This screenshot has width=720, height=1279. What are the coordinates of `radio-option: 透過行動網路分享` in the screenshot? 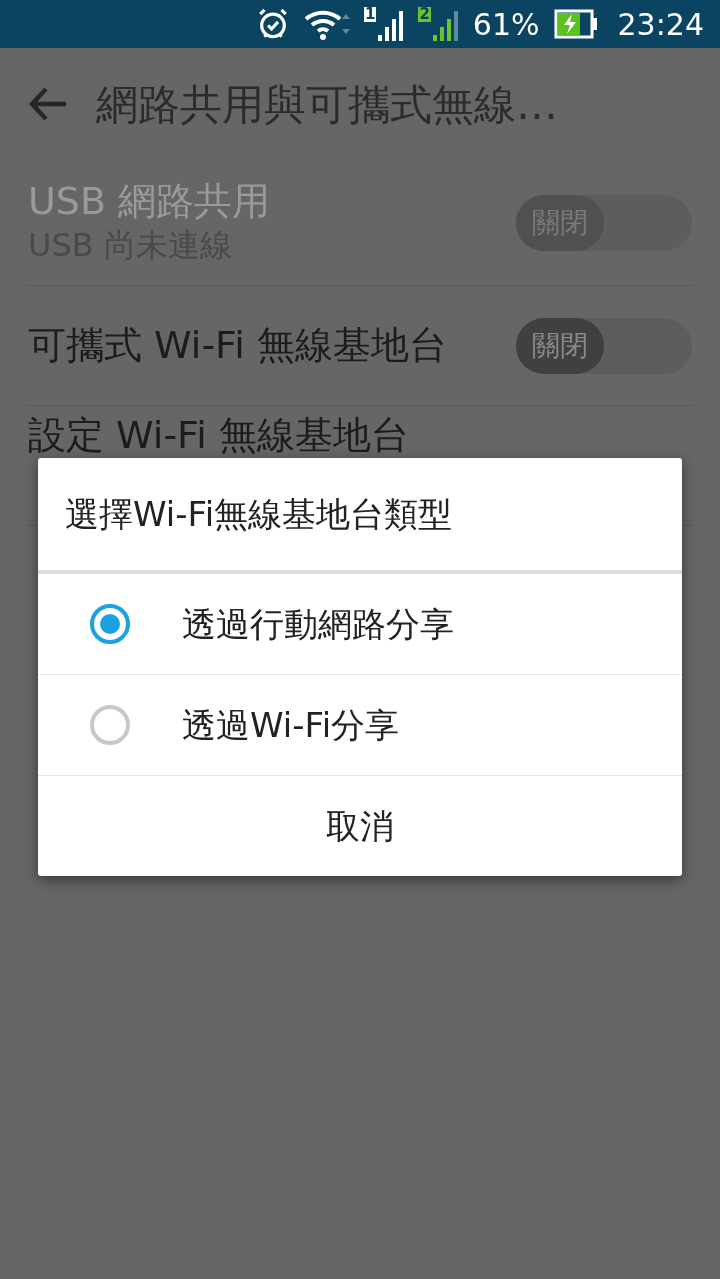 It's located at (360, 624).